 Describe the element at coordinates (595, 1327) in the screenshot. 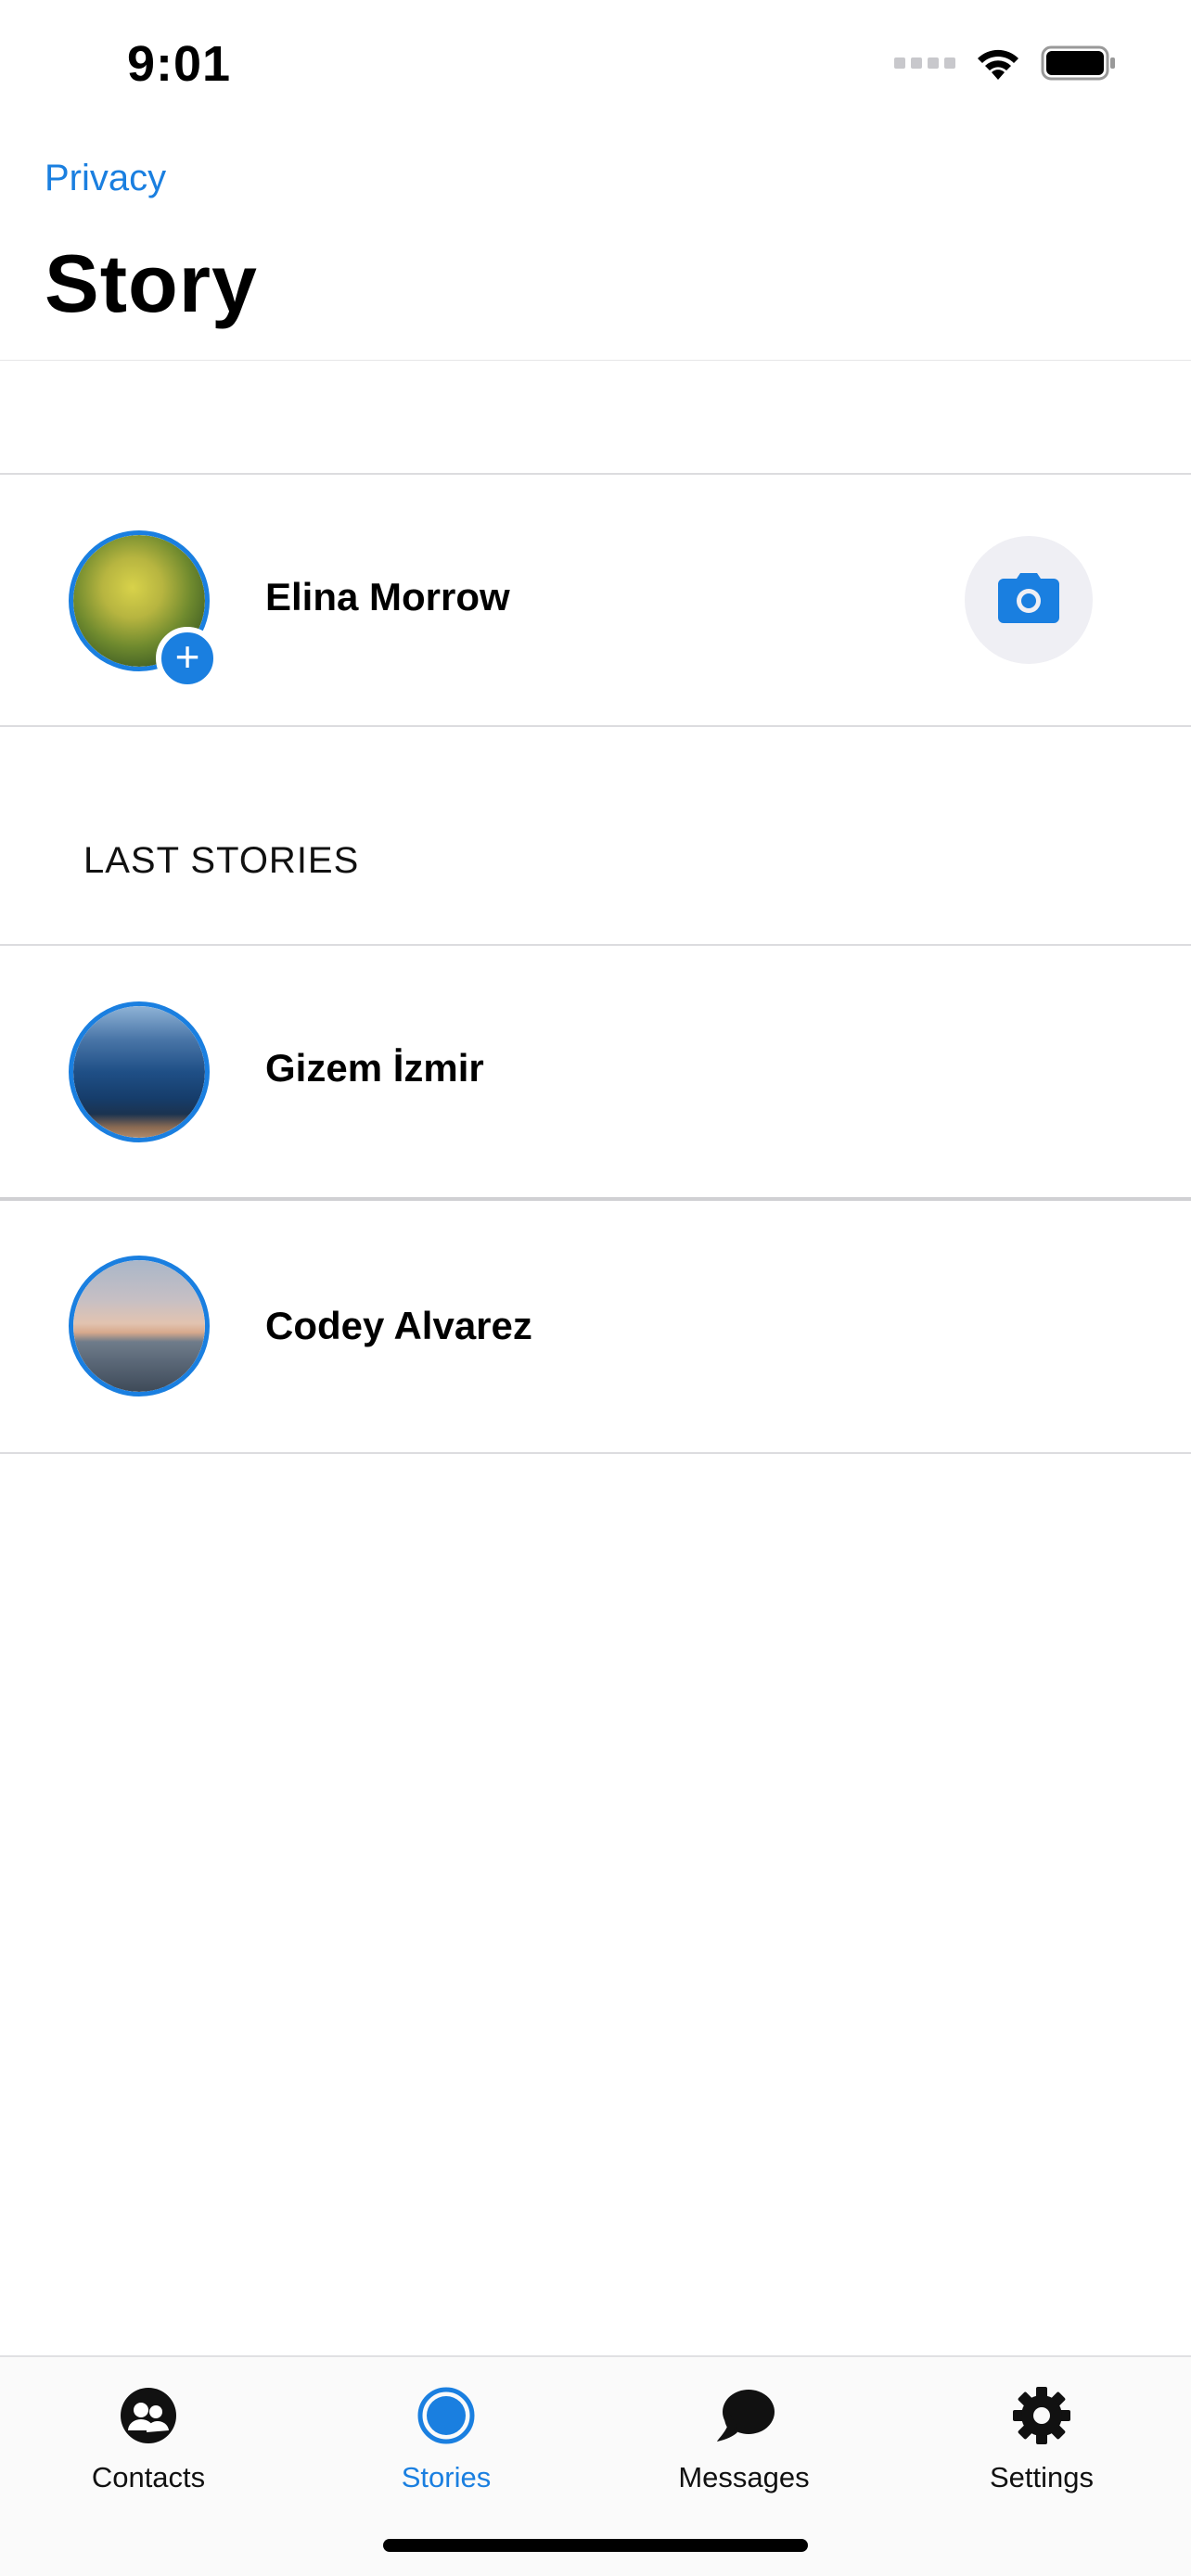

I see `story-row: Codey Alvarez` at that location.